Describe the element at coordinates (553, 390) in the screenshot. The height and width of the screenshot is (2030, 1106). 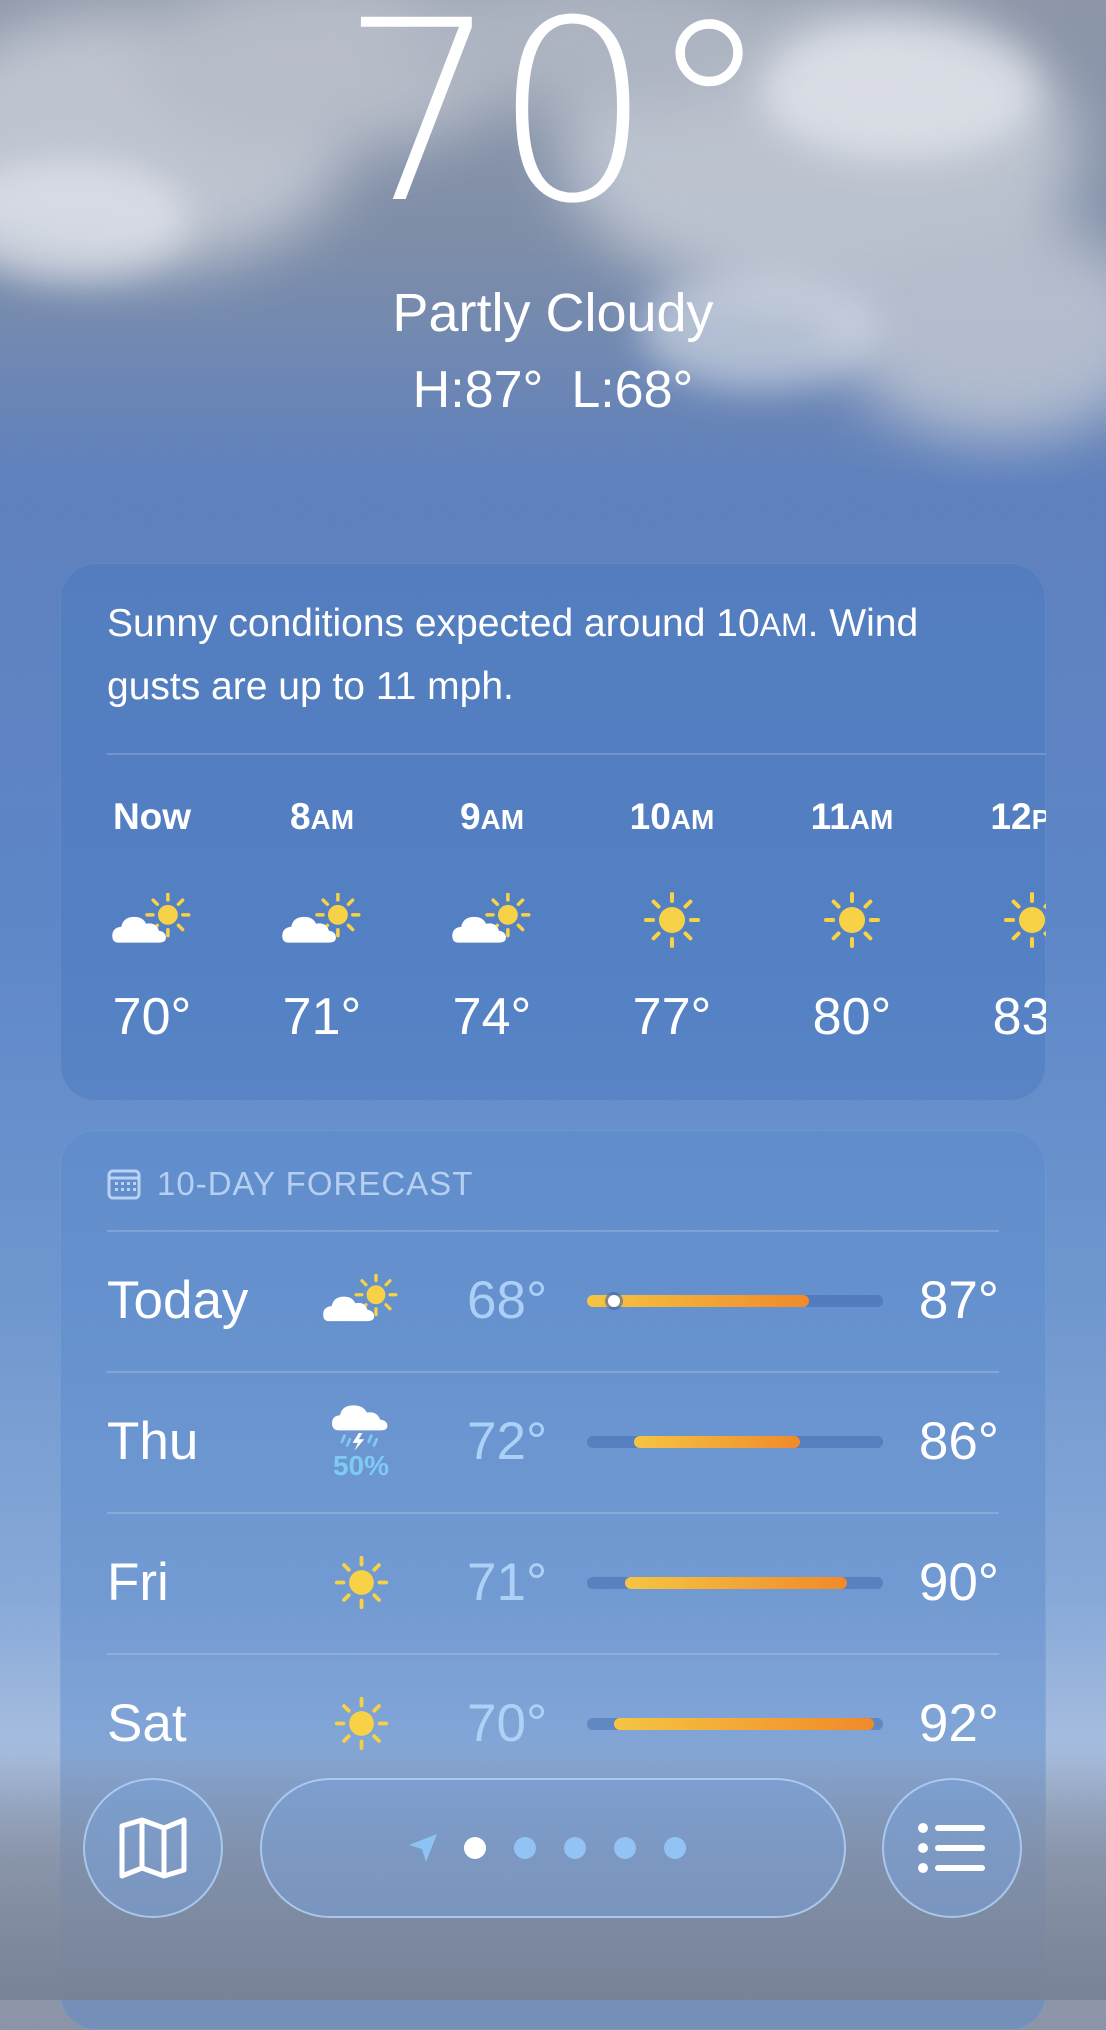
I see `high-low: H:87° L:68°` at that location.